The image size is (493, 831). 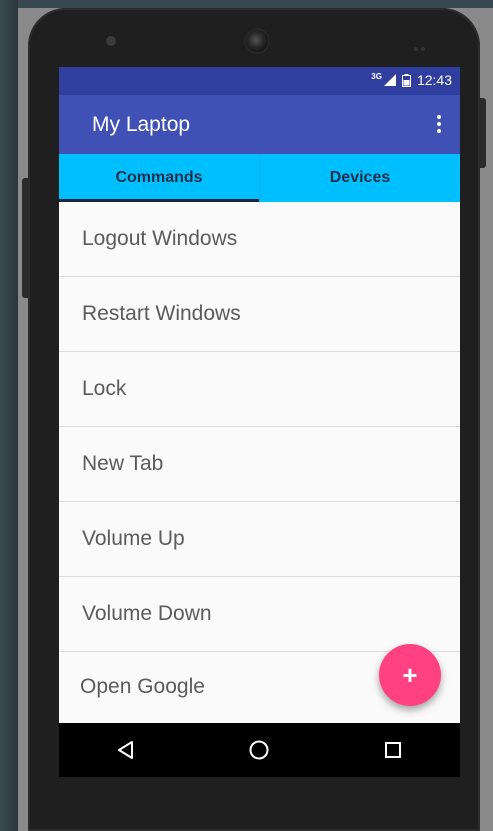 What do you see at coordinates (259, 389) in the screenshot?
I see `list-item-lock: Lock` at bounding box center [259, 389].